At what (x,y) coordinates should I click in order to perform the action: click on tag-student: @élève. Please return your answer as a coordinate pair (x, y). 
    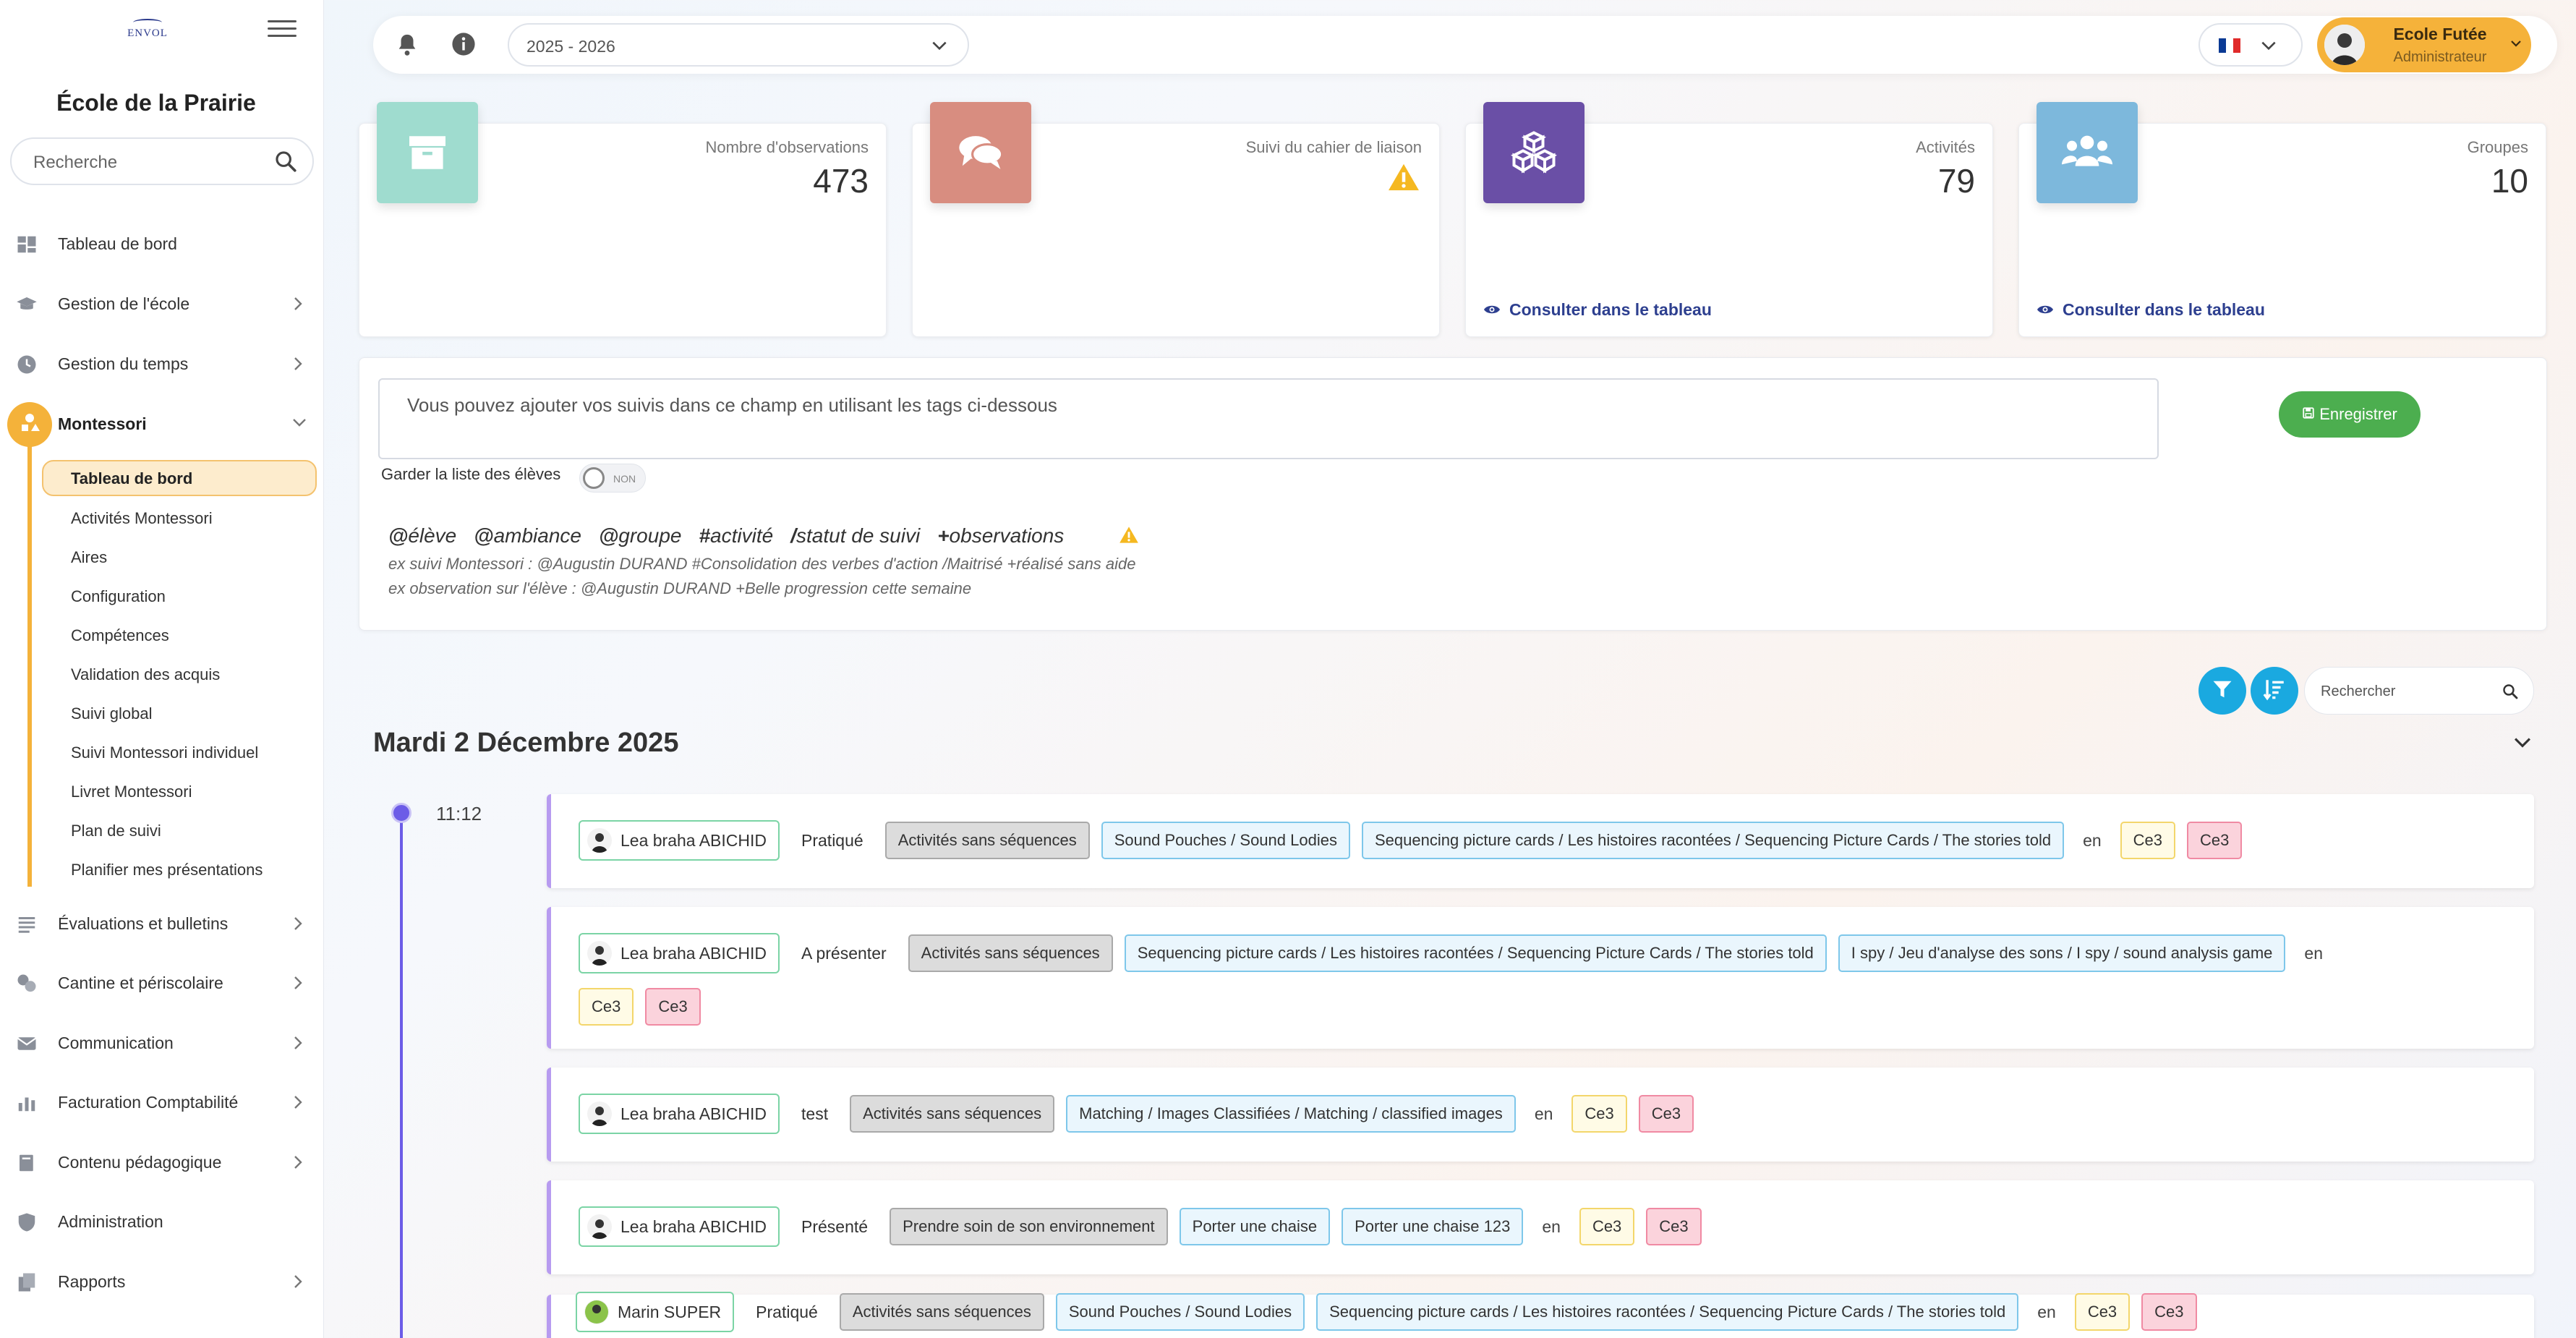
    Looking at the image, I should click on (422, 536).